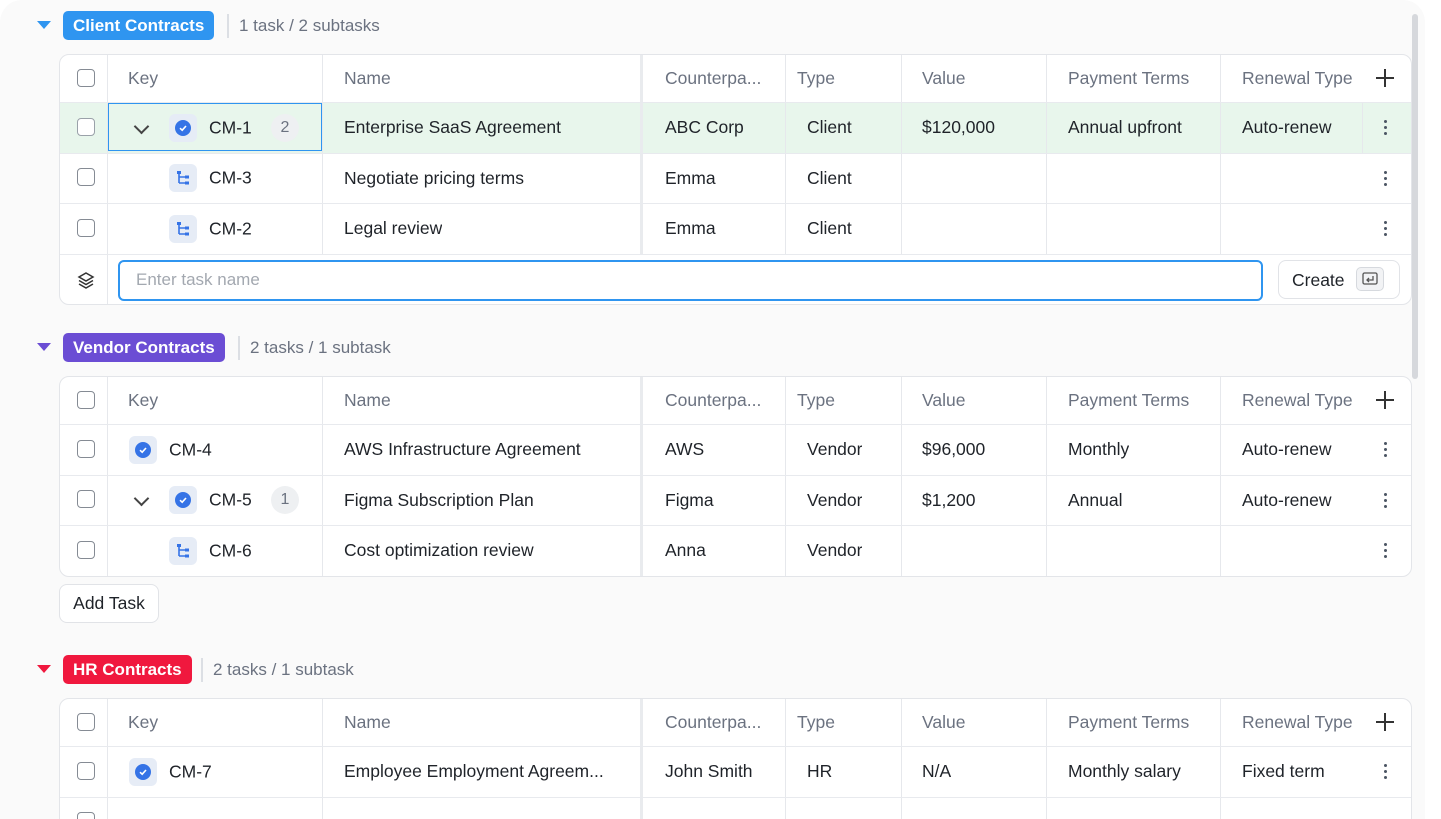  Describe the element at coordinates (439, 551) in the screenshot. I see `task-name: Cost optimization review` at that location.